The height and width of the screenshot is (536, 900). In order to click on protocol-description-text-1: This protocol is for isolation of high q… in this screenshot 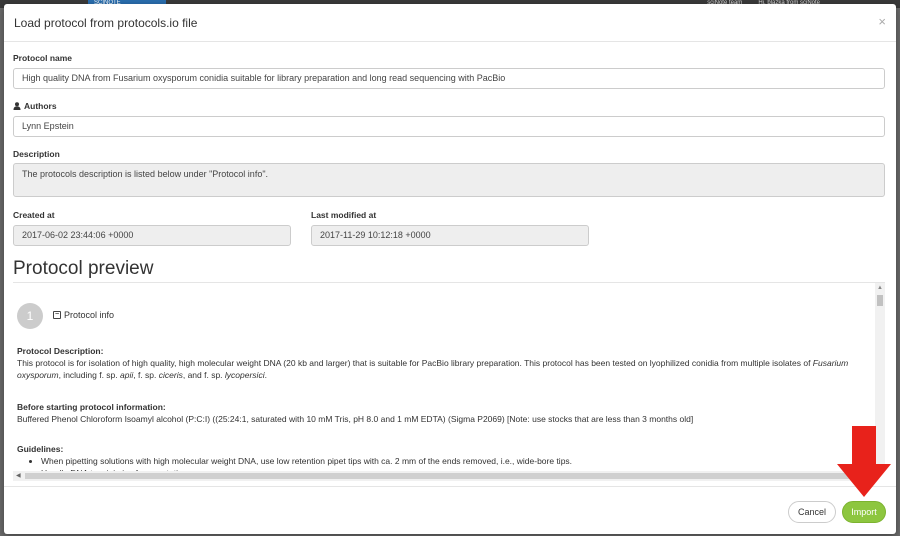, I will do `click(415, 363)`.